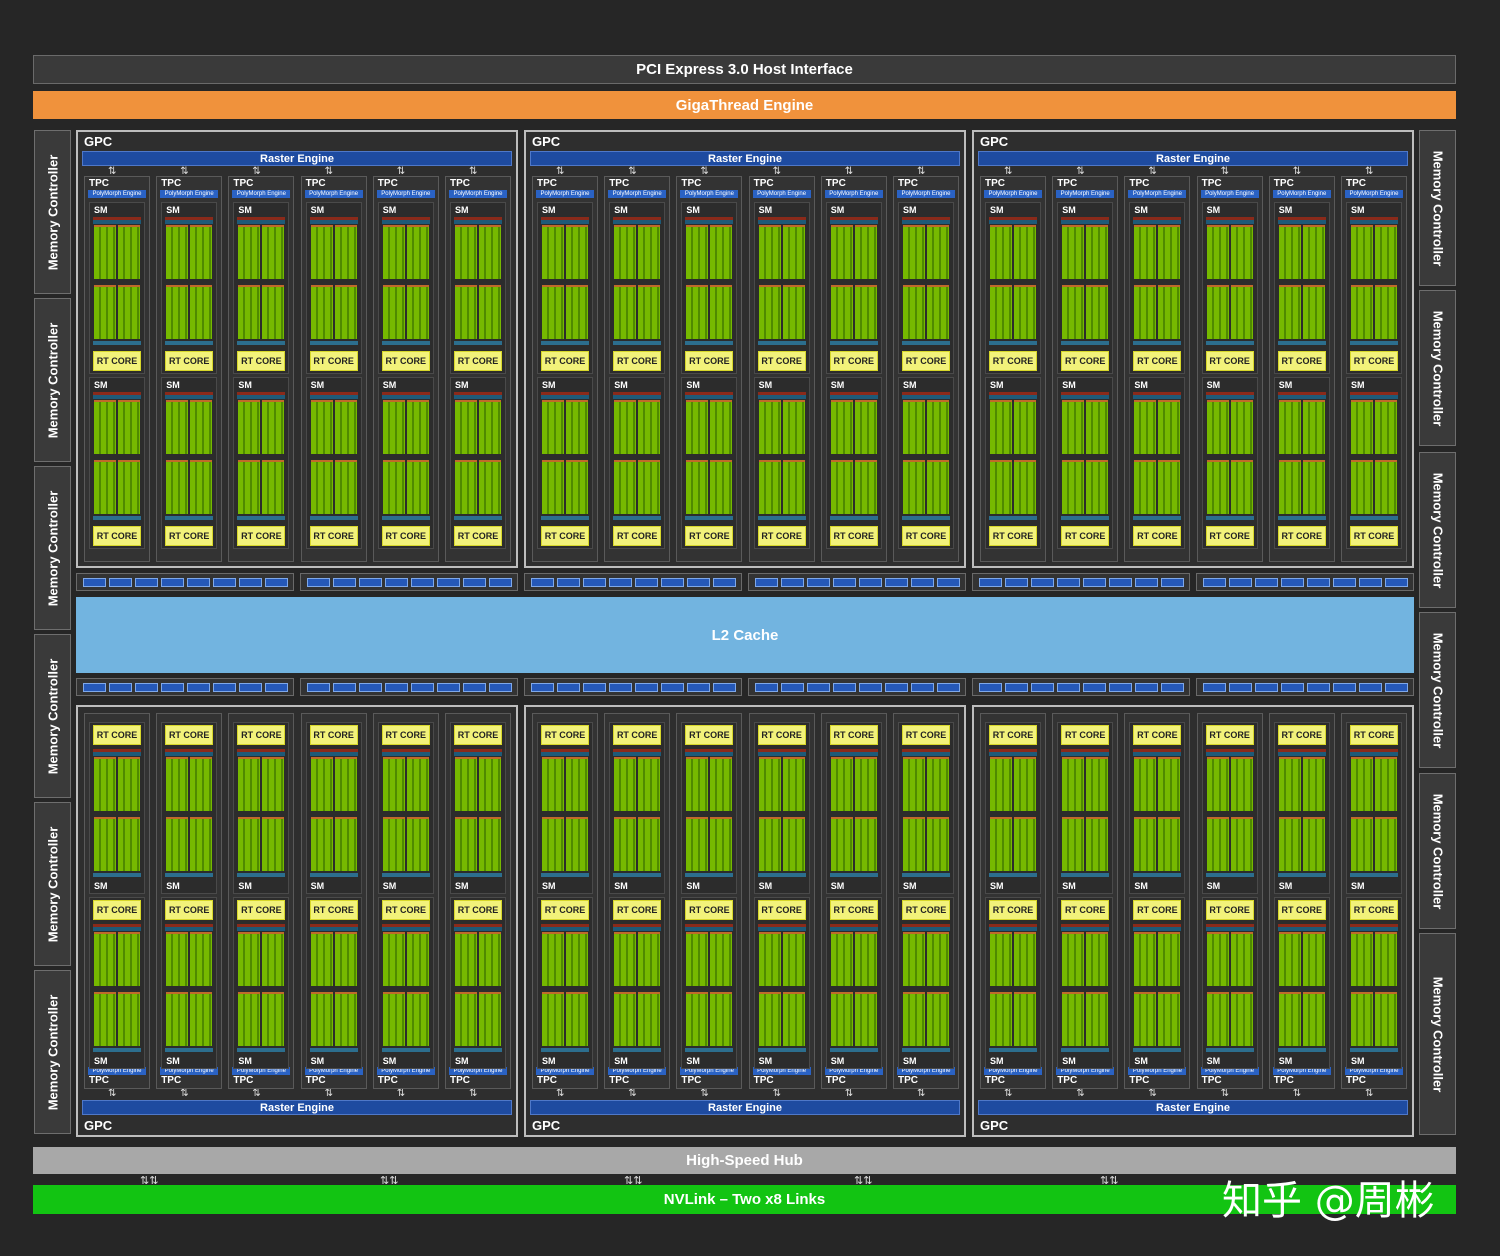 The image size is (1500, 1256). What do you see at coordinates (1438, 368) in the screenshot?
I see `memory-controller-label: Memory Controller` at bounding box center [1438, 368].